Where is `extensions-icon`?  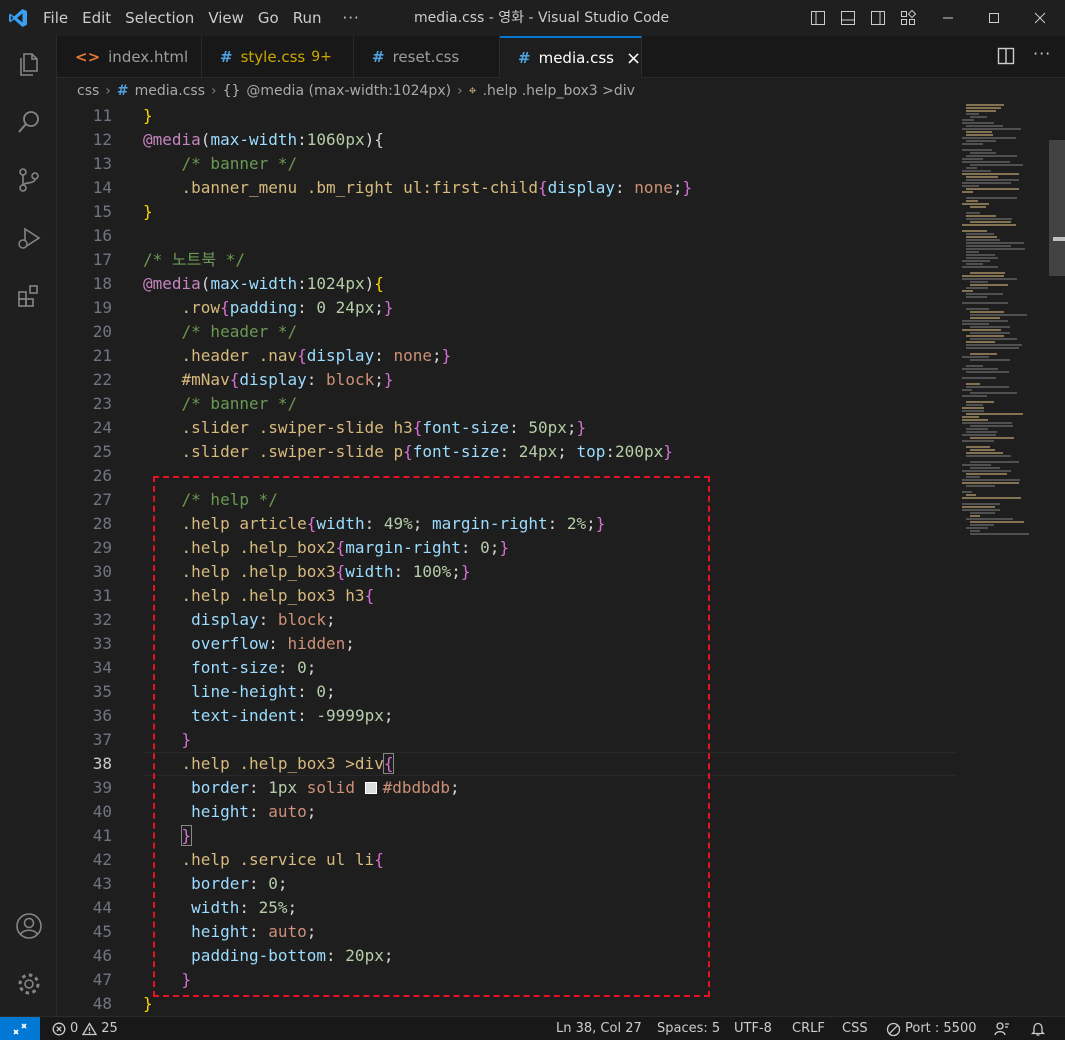
extensions-icon is located at coordinates (28, 296).